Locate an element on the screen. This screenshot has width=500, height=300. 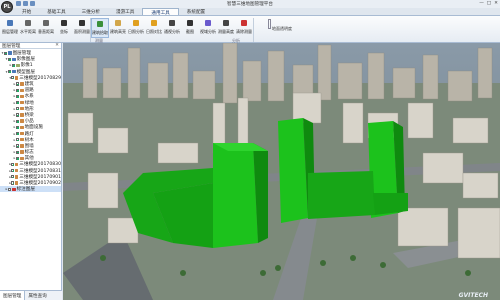
ribbon-button-12: 测量高度 is located at coordinates (226, 28).